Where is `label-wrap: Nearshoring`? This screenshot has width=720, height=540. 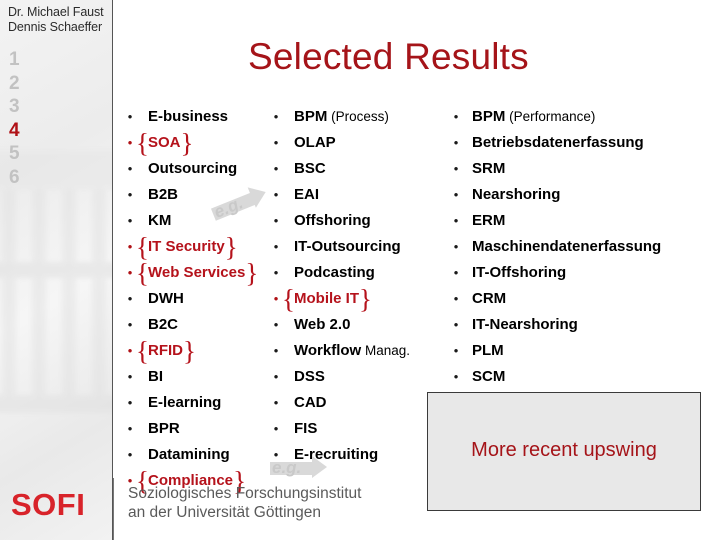 label-wrap: Nearshoring is located at coordinates (516, 195).